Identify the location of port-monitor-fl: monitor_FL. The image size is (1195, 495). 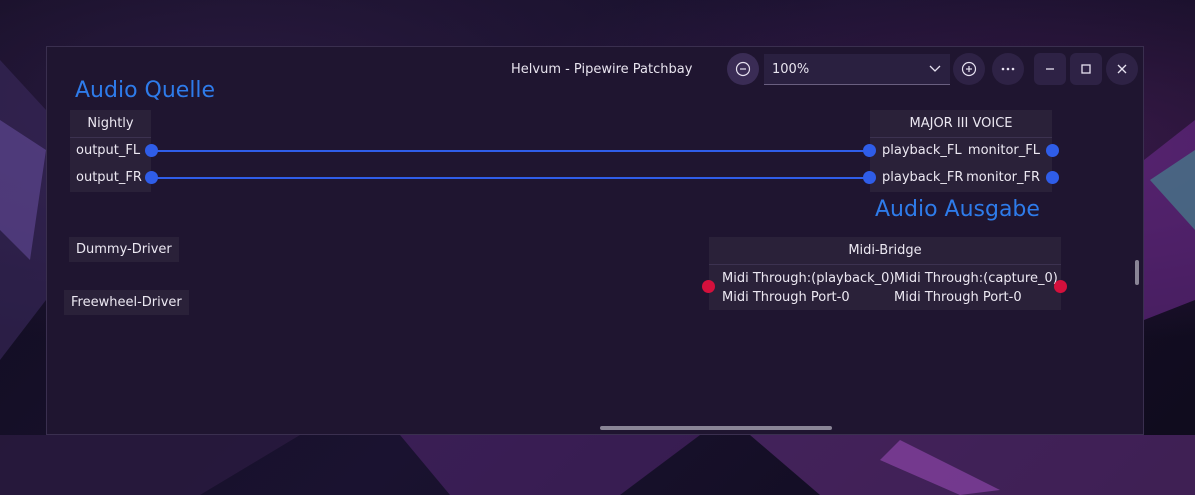
(1003, 150).